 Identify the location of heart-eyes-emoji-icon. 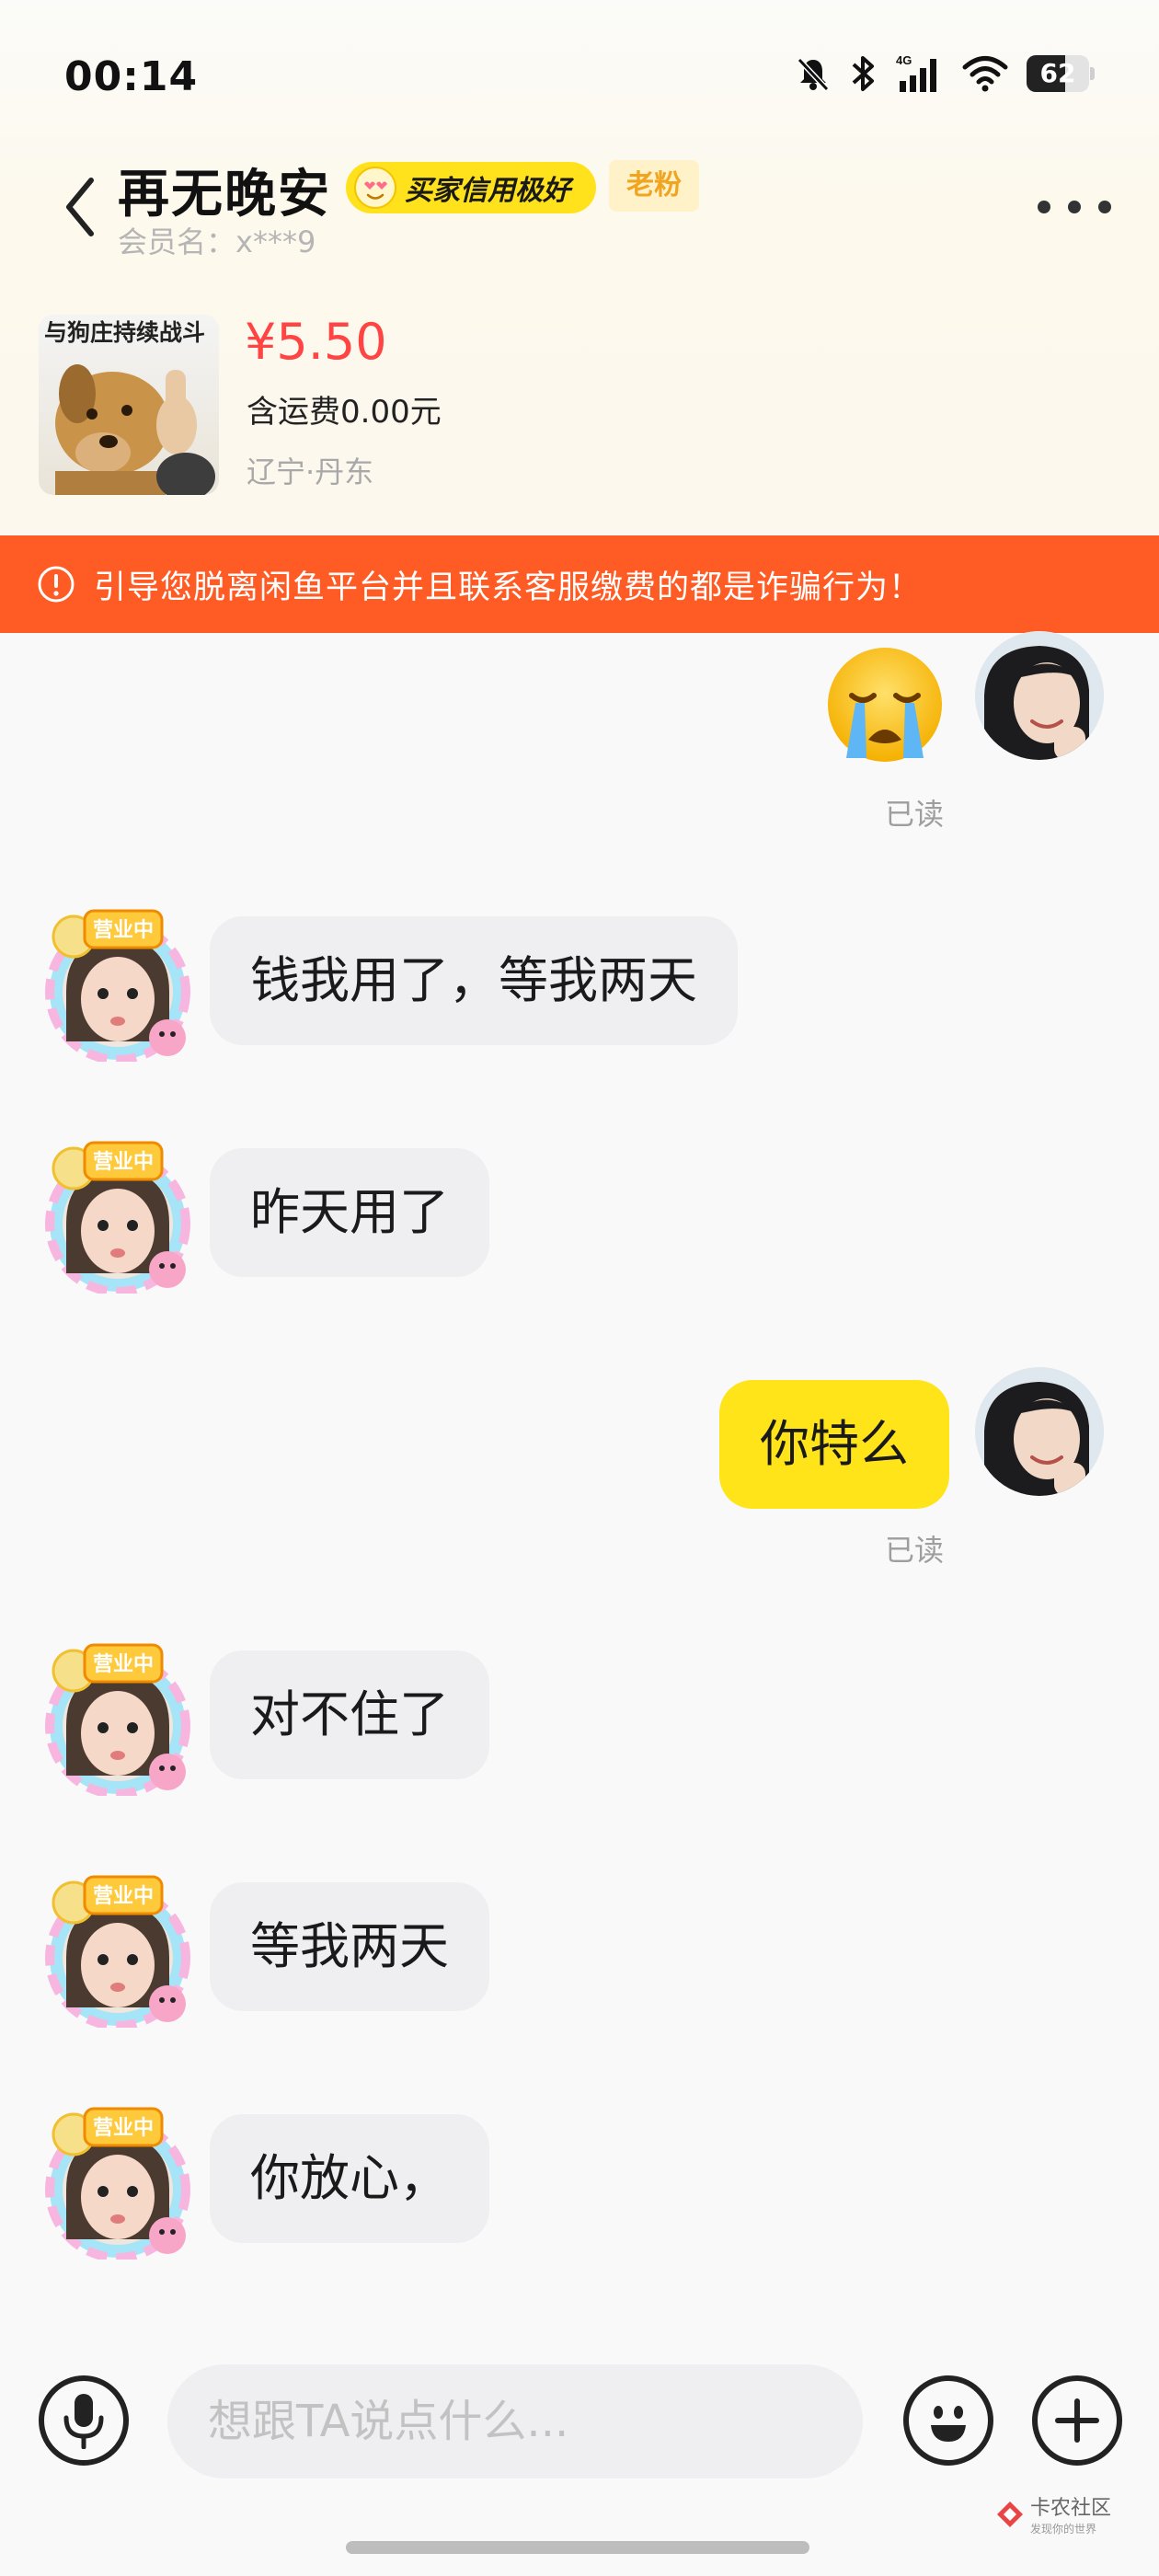
(375, 188).